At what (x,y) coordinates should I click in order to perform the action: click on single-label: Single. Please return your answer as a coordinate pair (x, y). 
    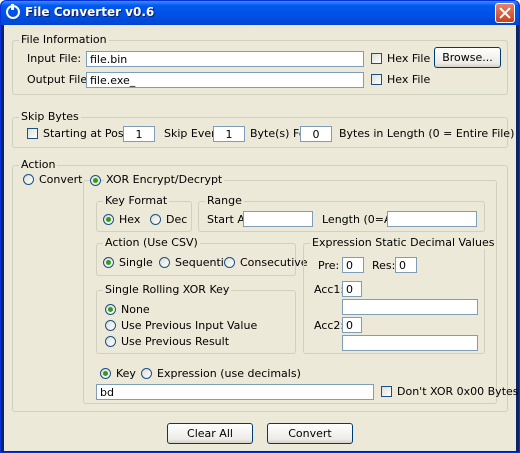
    Looking at the image, I should click on (136, 262).